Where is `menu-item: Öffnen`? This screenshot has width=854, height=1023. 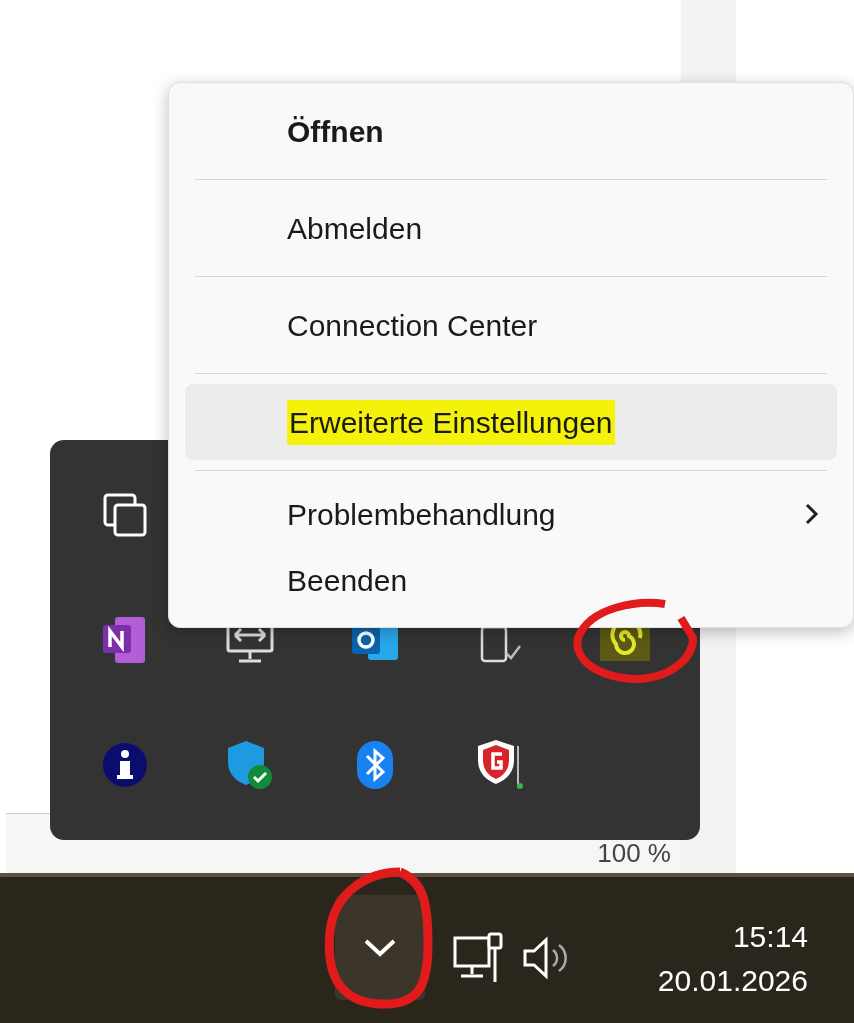
menu-item: Öffnen is located at coordinates (511, 131).